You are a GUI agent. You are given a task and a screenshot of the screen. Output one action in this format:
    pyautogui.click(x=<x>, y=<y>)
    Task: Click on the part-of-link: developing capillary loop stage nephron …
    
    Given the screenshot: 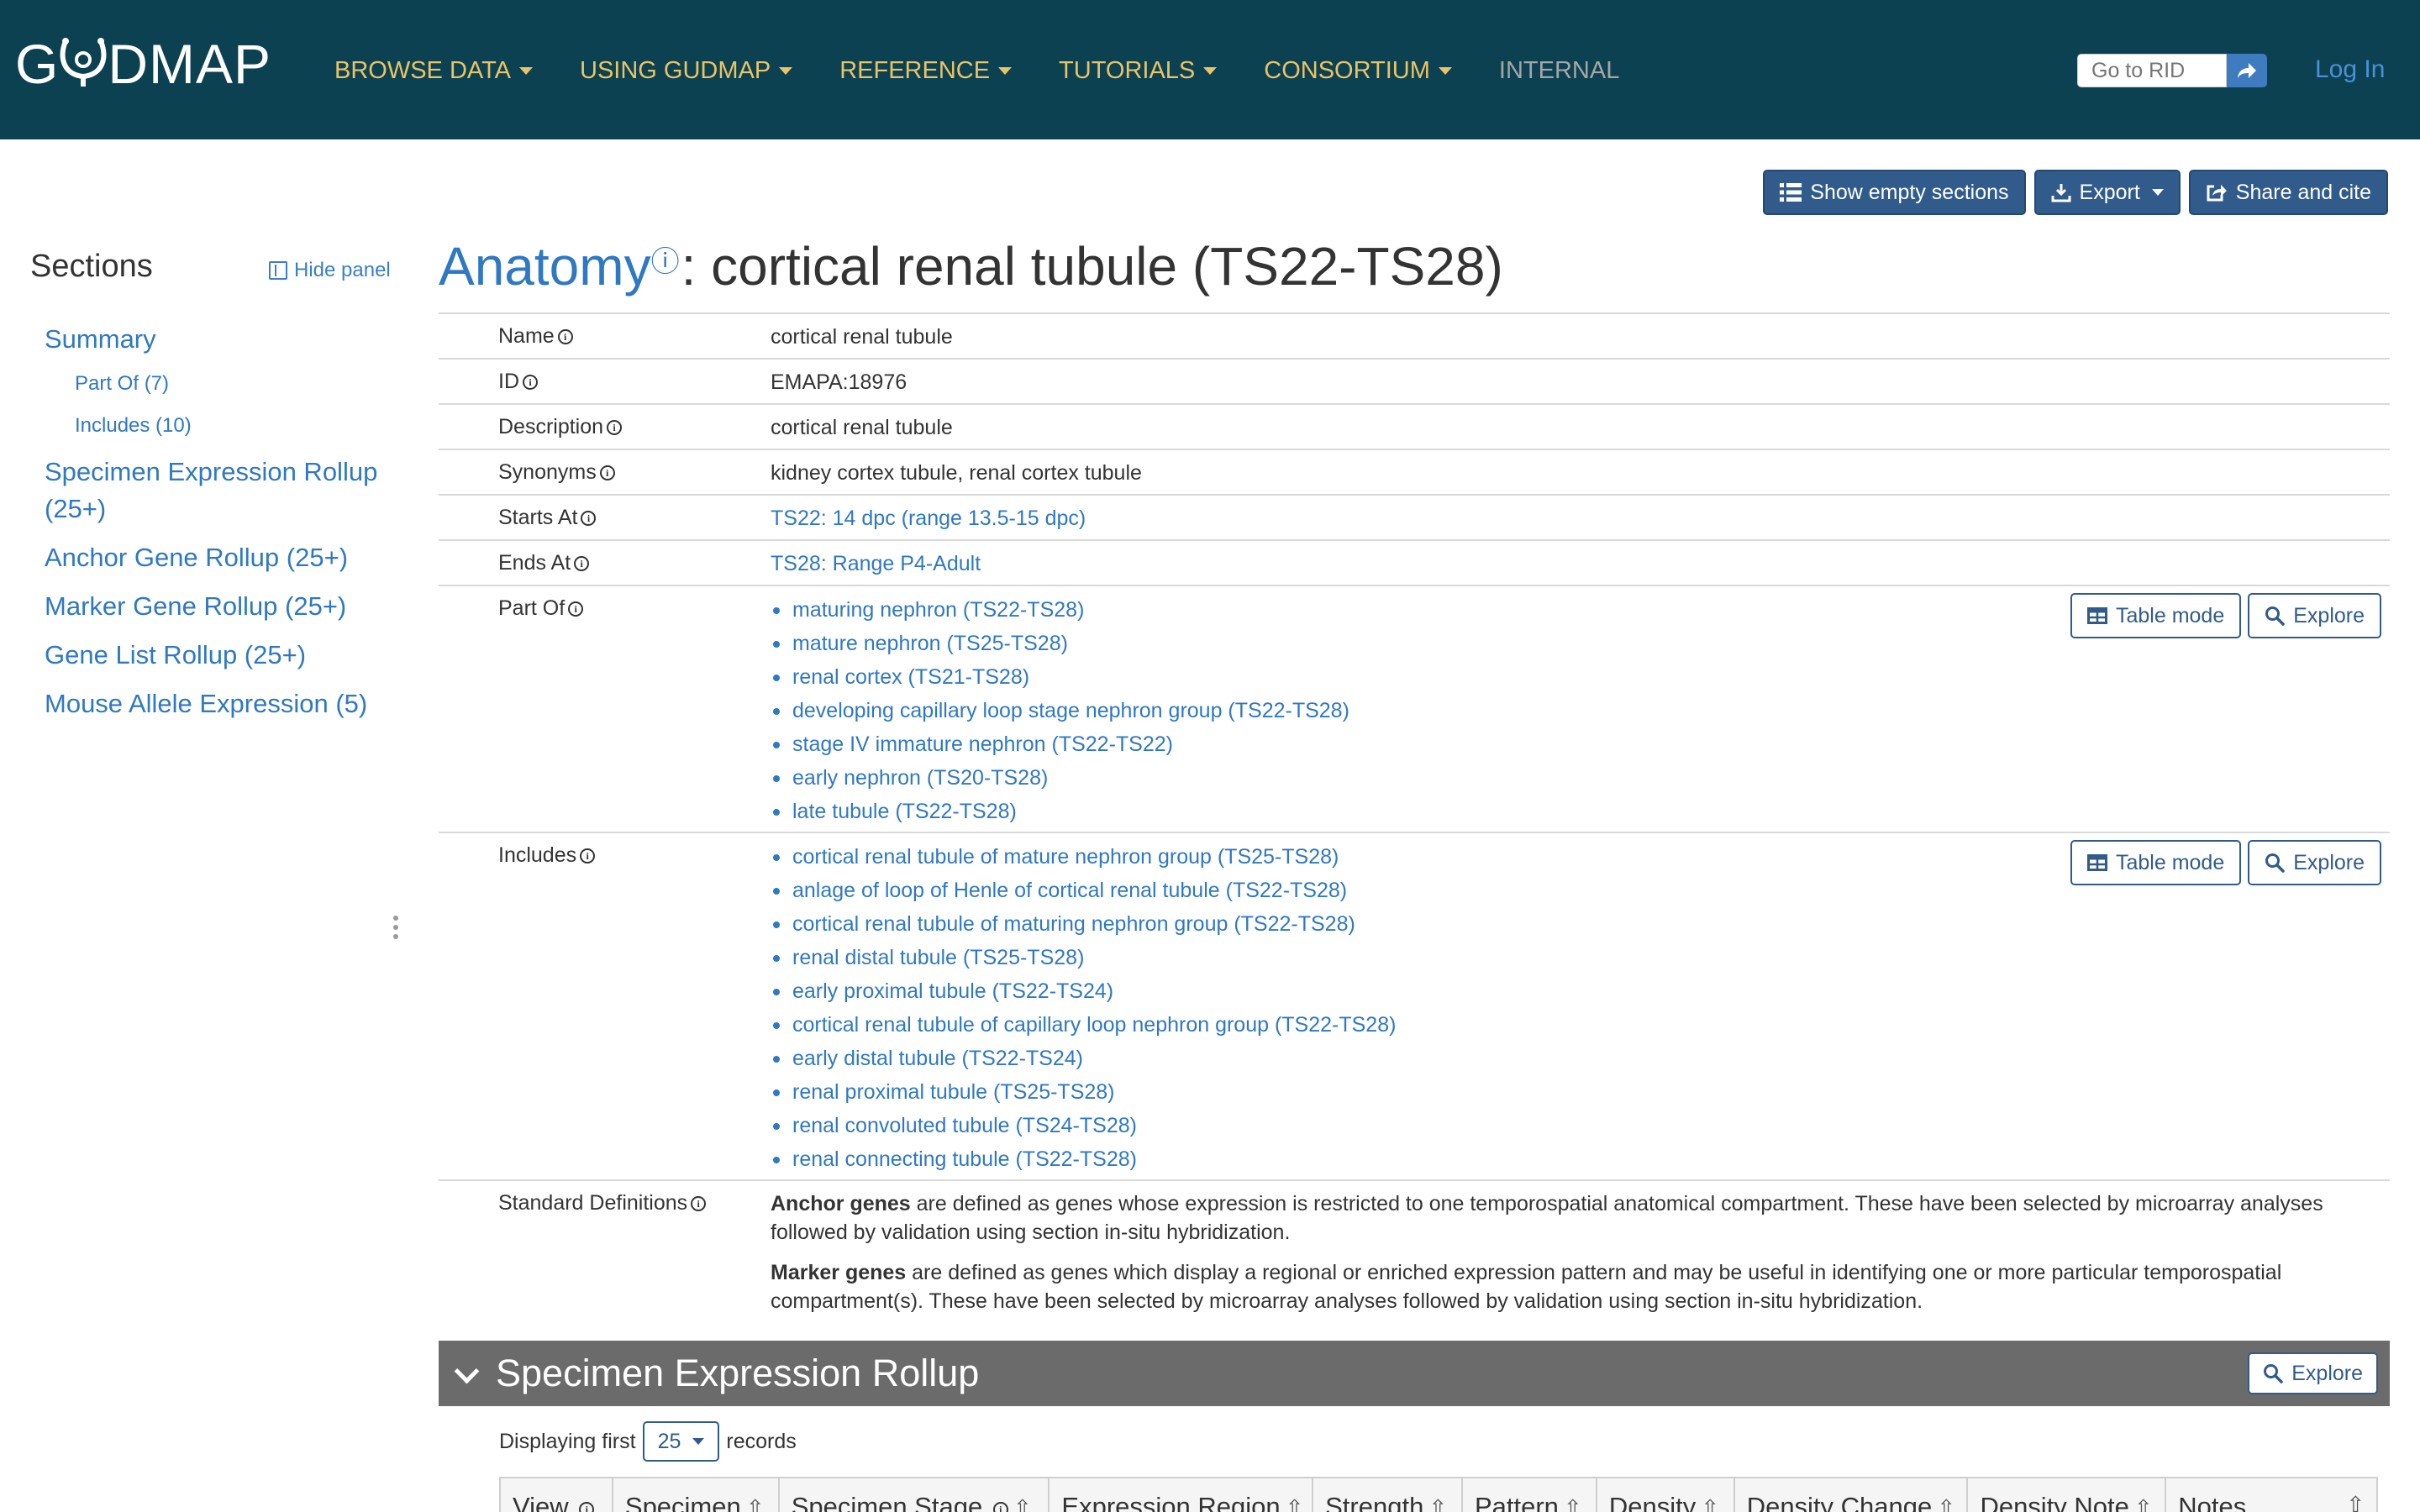 What is the action you would take?
    pyautogui.click(x=1580, y=710)
    